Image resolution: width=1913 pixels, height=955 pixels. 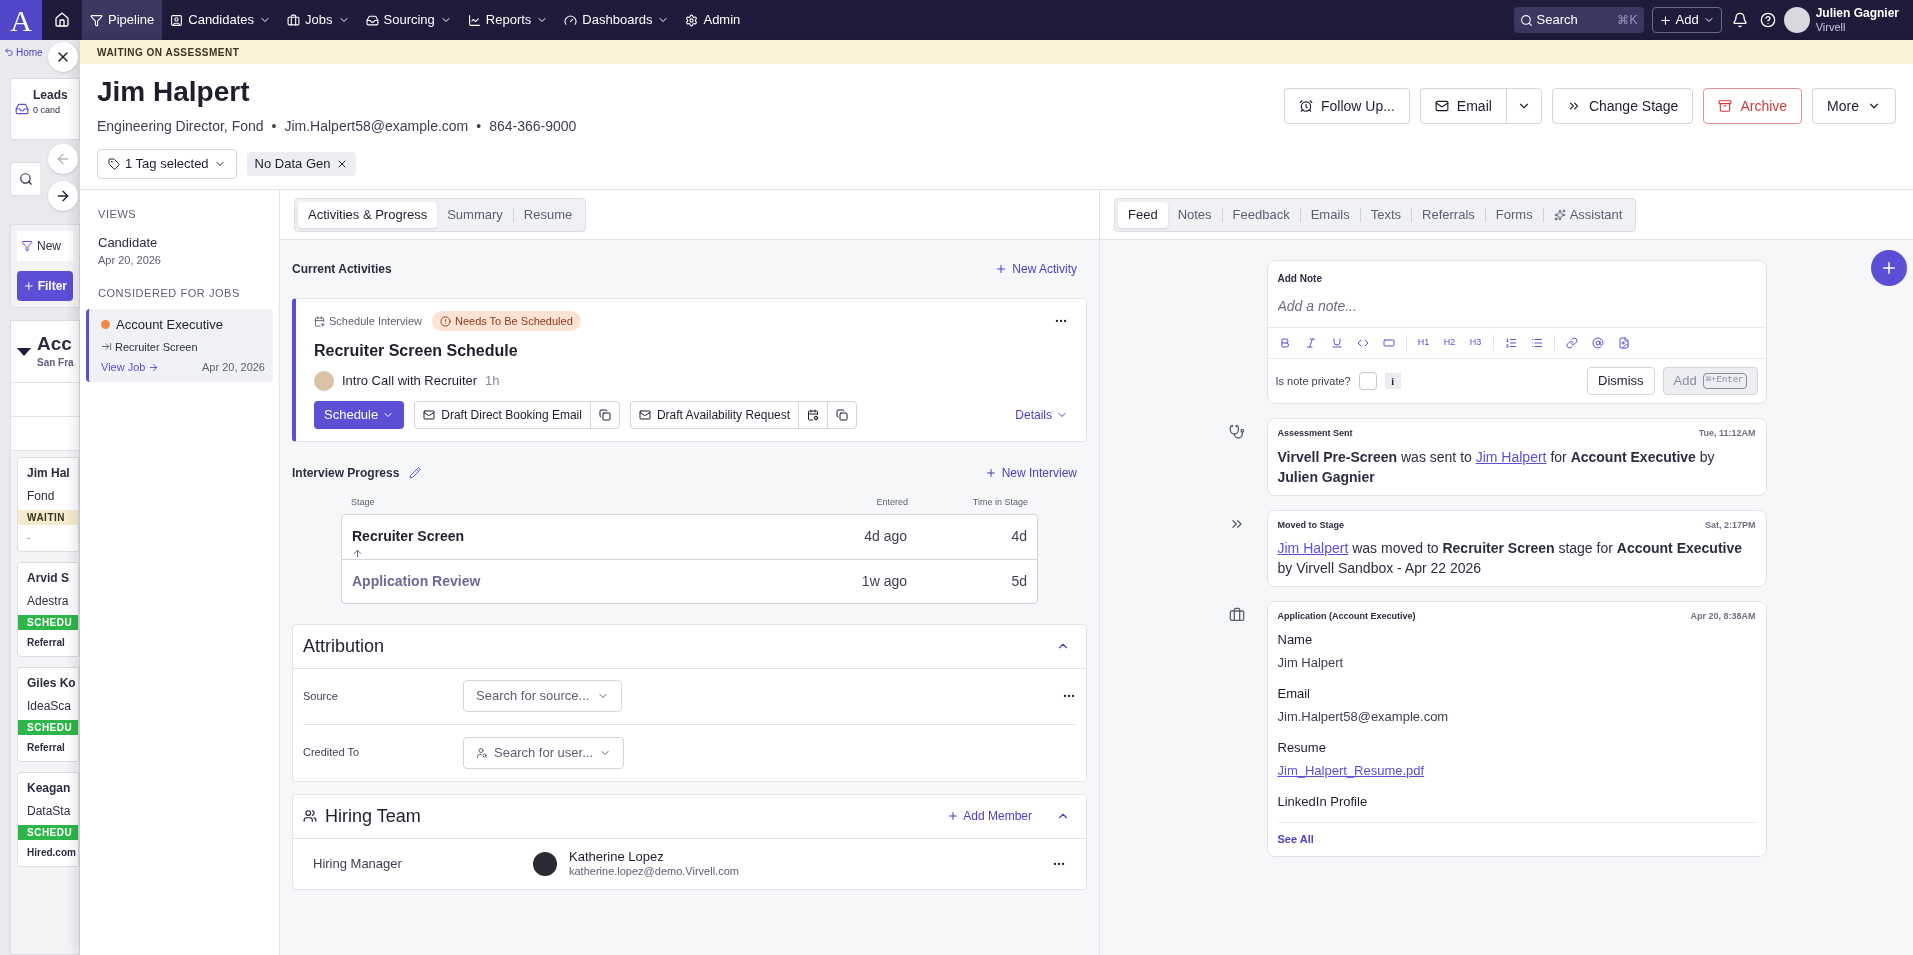 What do you see at coordinates (52, 683) in the screenshot?
I see `candidate-name: Giles Ko` at bounding box center [52, 683].